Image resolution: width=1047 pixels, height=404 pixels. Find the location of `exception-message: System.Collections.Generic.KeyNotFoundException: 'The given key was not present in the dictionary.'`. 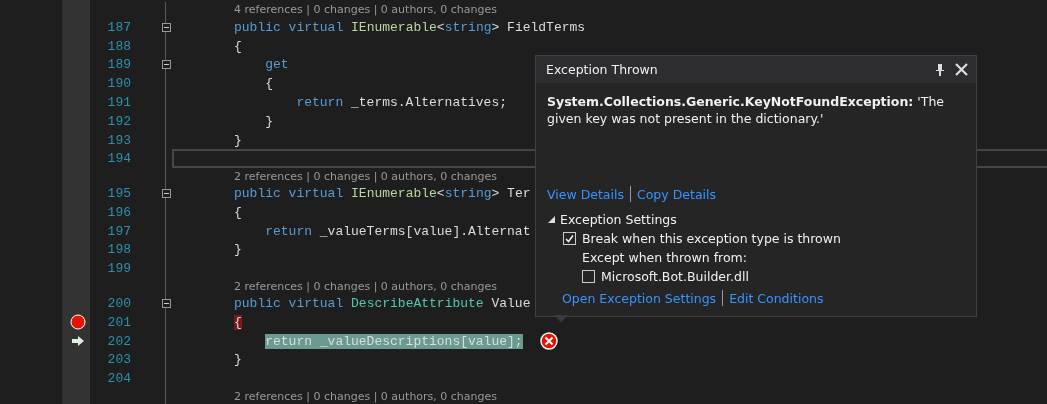

exception-message: System.Collections.Generic.KeyNotFoundException: 'The given key was not present in the dictionary.' is located at coordinates (746, 110).